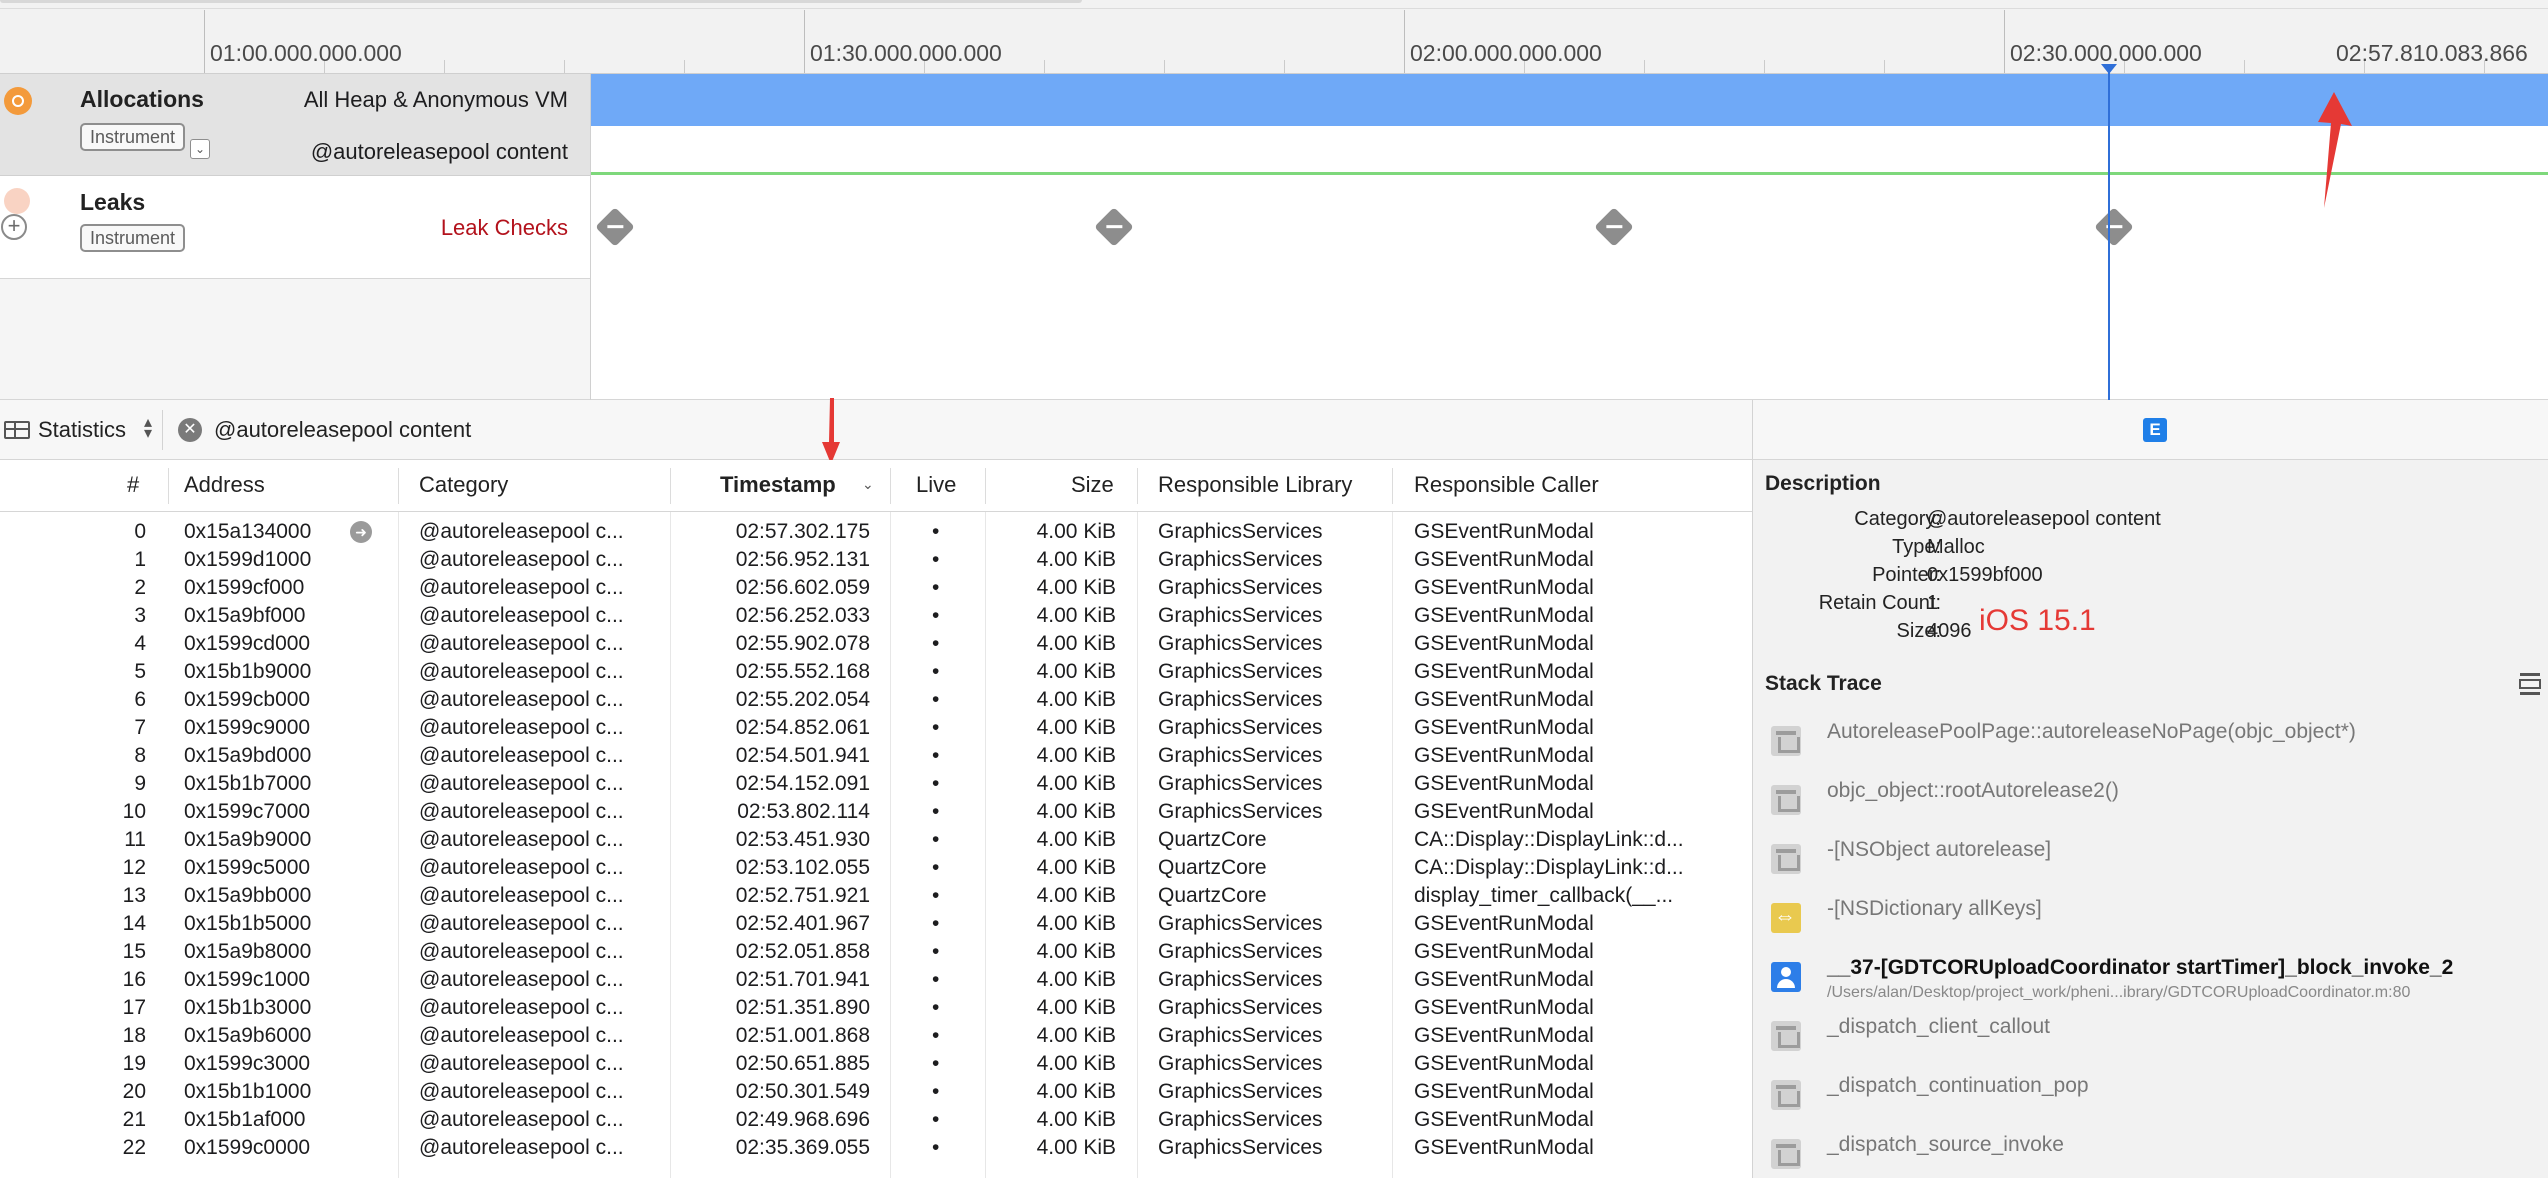  Describe the element at coordinates (2109, 69) in the screenshot. I see `playhead-handle` at that location.